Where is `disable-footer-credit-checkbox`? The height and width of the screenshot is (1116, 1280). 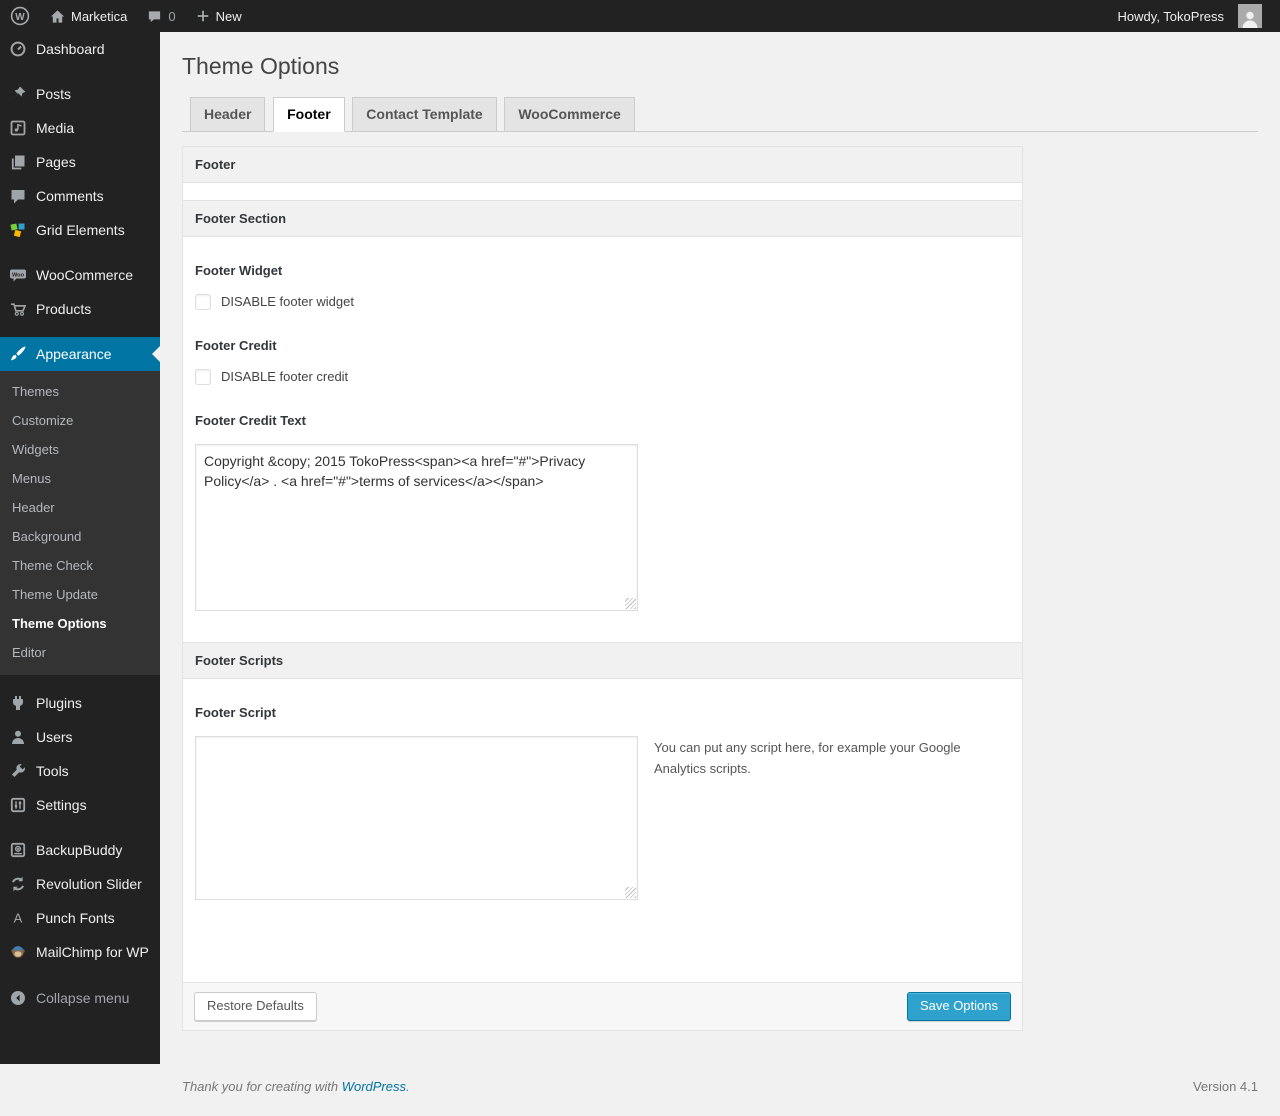 disable-footer-credit-checkbox is located at coordinates (203, 377).